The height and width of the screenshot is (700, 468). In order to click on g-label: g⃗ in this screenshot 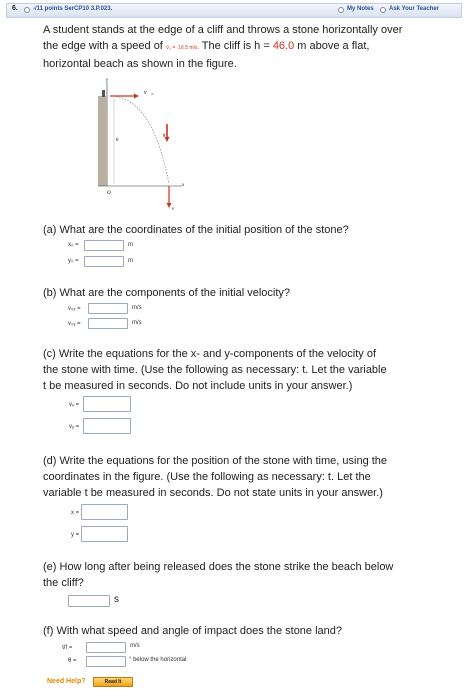, I will do `click(166, 135)`.